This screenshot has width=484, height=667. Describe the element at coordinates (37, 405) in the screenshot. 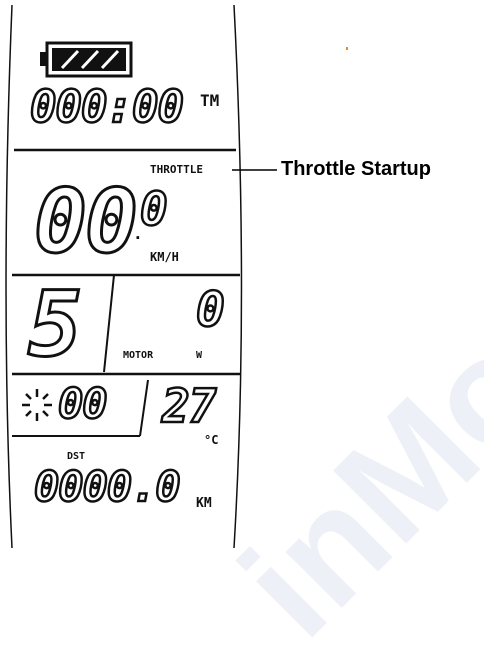

I see `light-sun-icon` at that location.